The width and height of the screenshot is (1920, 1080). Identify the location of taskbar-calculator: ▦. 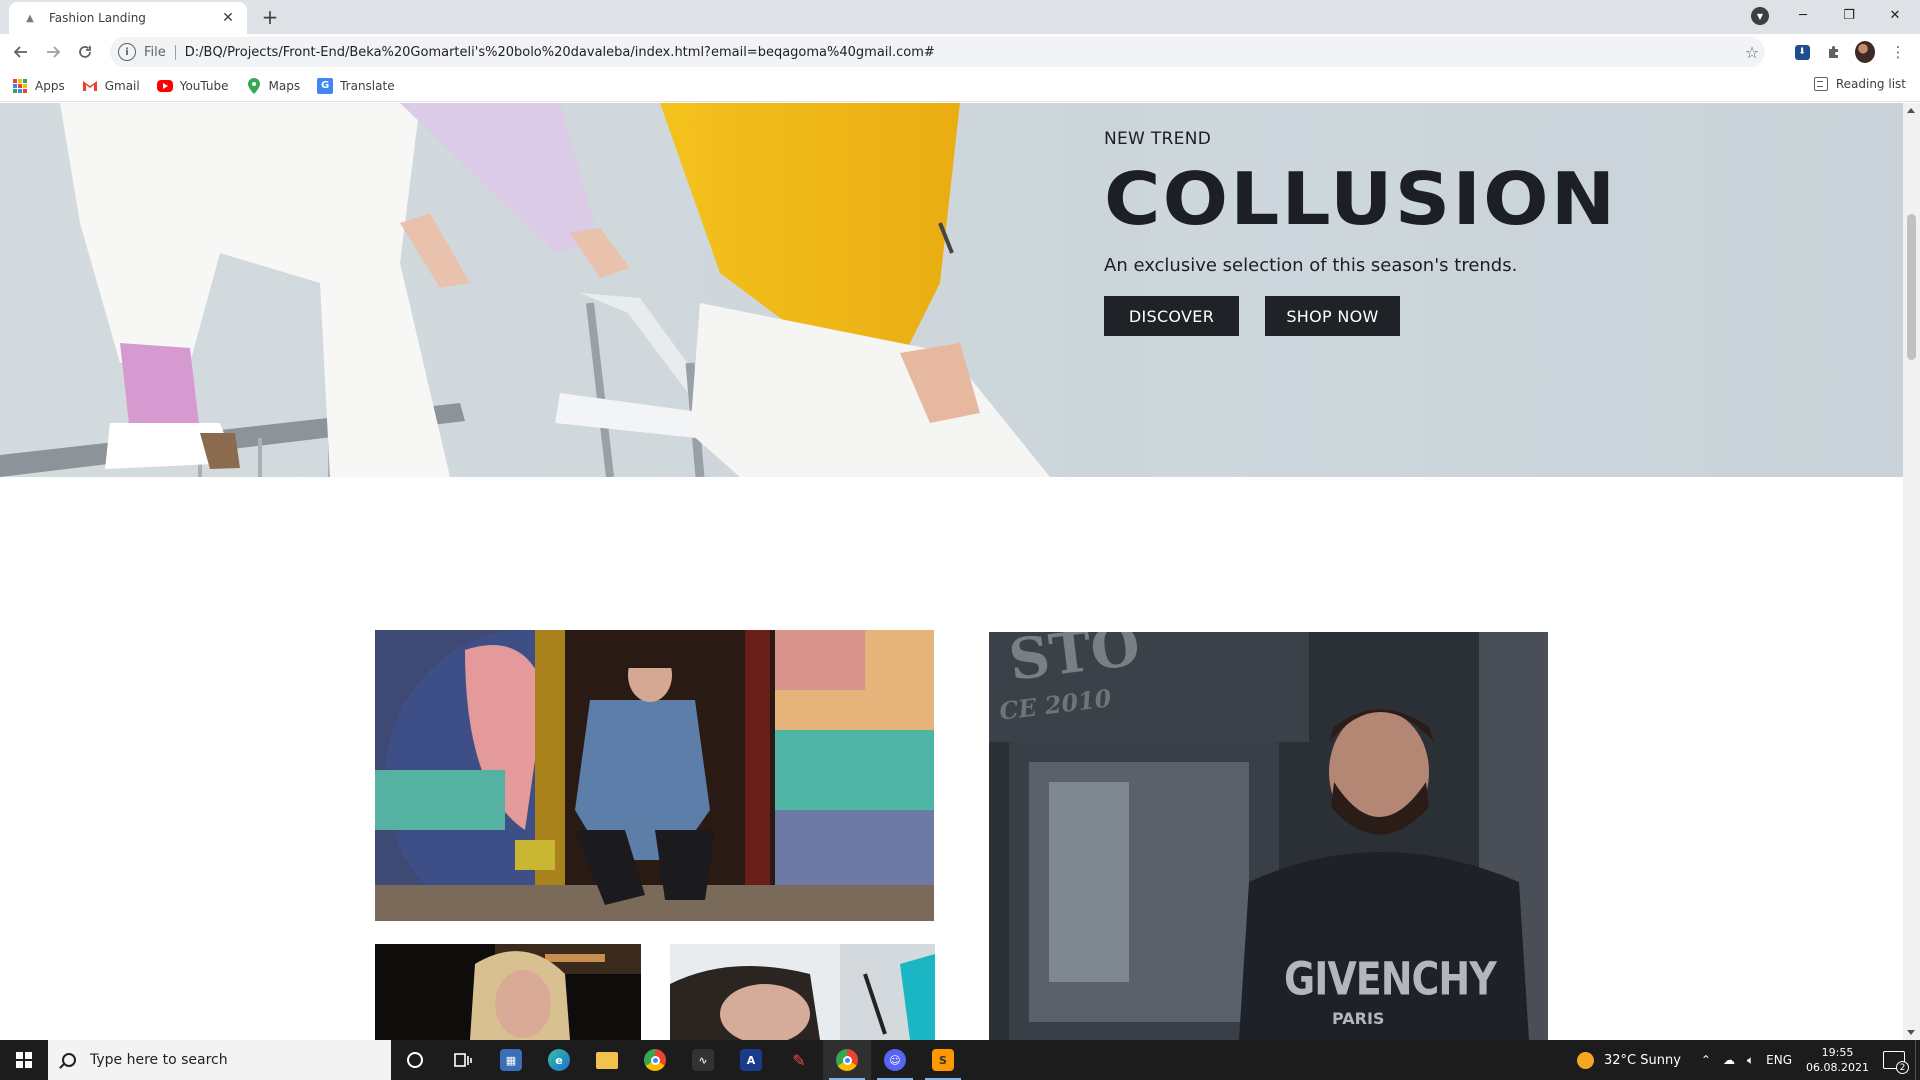
(511, 1060).